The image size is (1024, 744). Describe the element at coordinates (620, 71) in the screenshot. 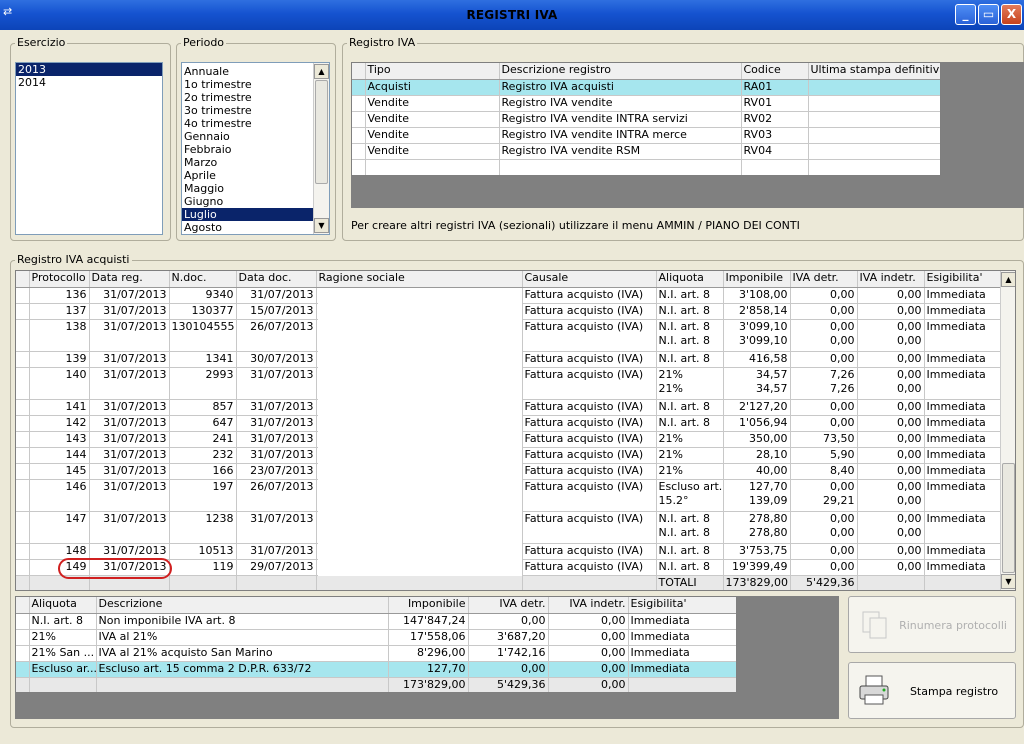

I see `col-descrizione-registro: Descrizione registro` at that location.